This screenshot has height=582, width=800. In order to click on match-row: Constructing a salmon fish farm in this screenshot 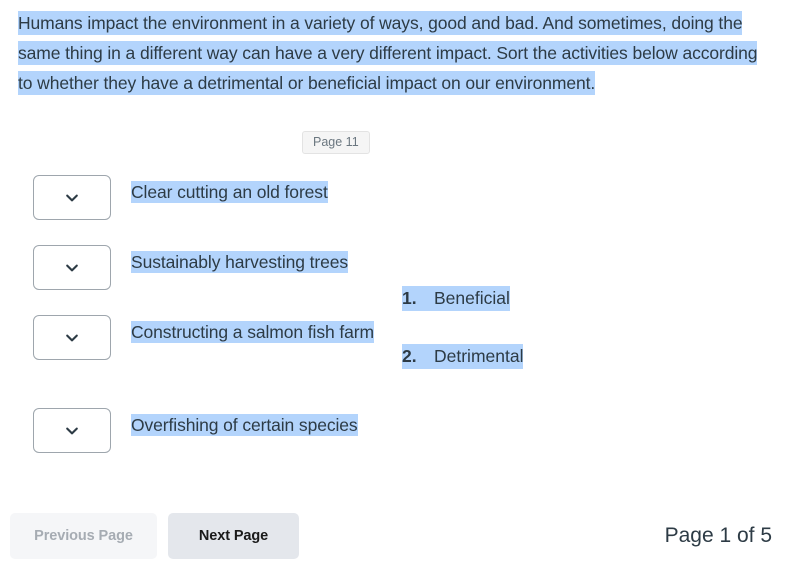, I will do `click(203, 337)`.